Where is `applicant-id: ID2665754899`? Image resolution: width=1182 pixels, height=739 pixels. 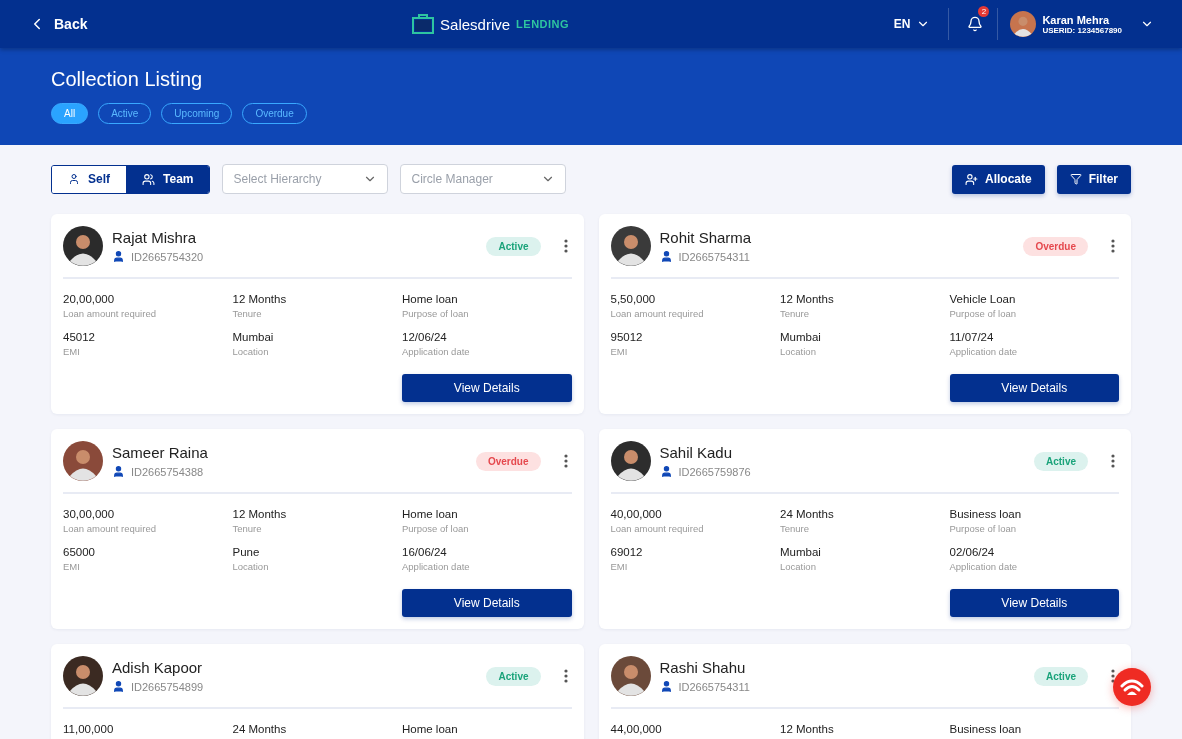
applicant-id: ID2665754899 is located at coordinates (167, 686).